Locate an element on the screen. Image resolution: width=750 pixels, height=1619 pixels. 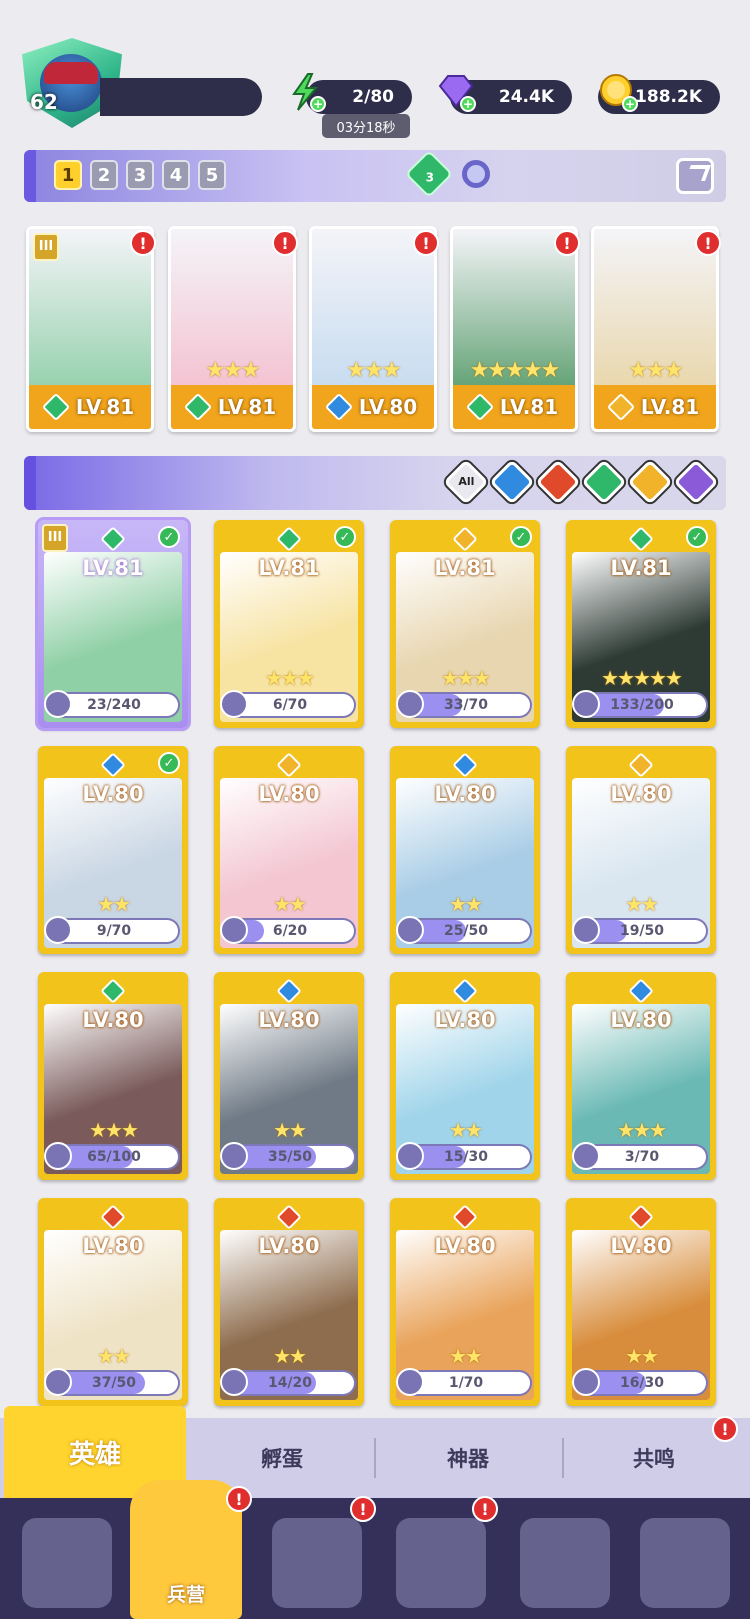
element-filter-bar: All is located at coordinates (375, 483).